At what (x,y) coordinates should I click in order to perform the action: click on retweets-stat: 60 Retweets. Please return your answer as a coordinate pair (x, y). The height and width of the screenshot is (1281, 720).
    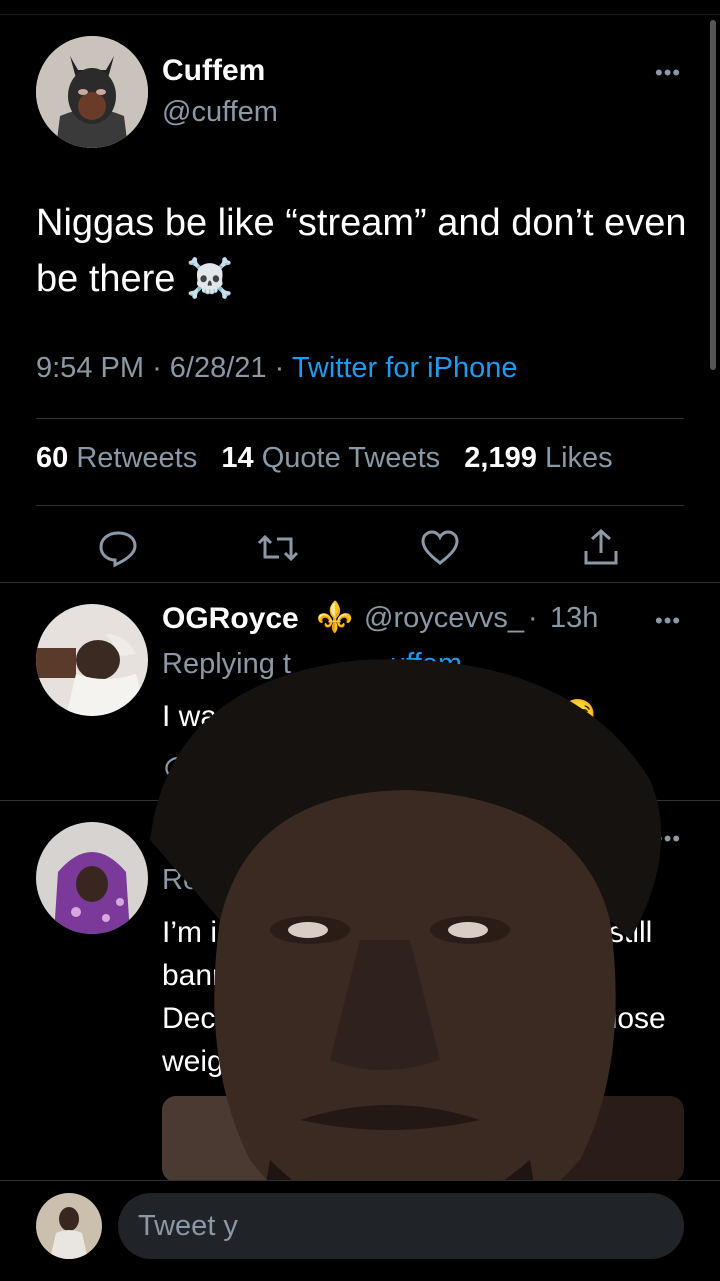
    Looking at the image, I should click on (116, 458).